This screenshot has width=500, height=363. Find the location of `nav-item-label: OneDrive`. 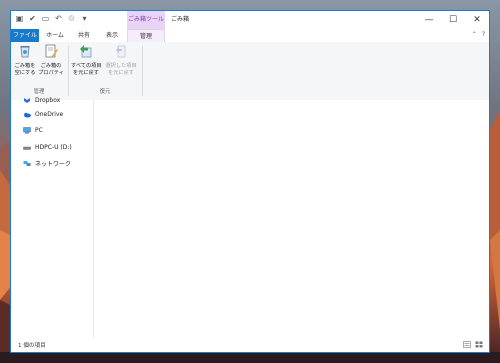

nav-item-label: OneDrive is located at coordinates (49, 114).